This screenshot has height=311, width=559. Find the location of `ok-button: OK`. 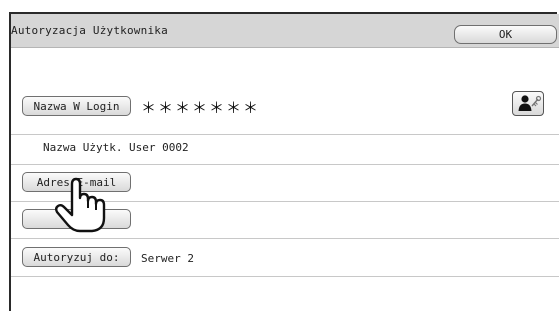

ok-button: OK is located at coordinates (505, 34).